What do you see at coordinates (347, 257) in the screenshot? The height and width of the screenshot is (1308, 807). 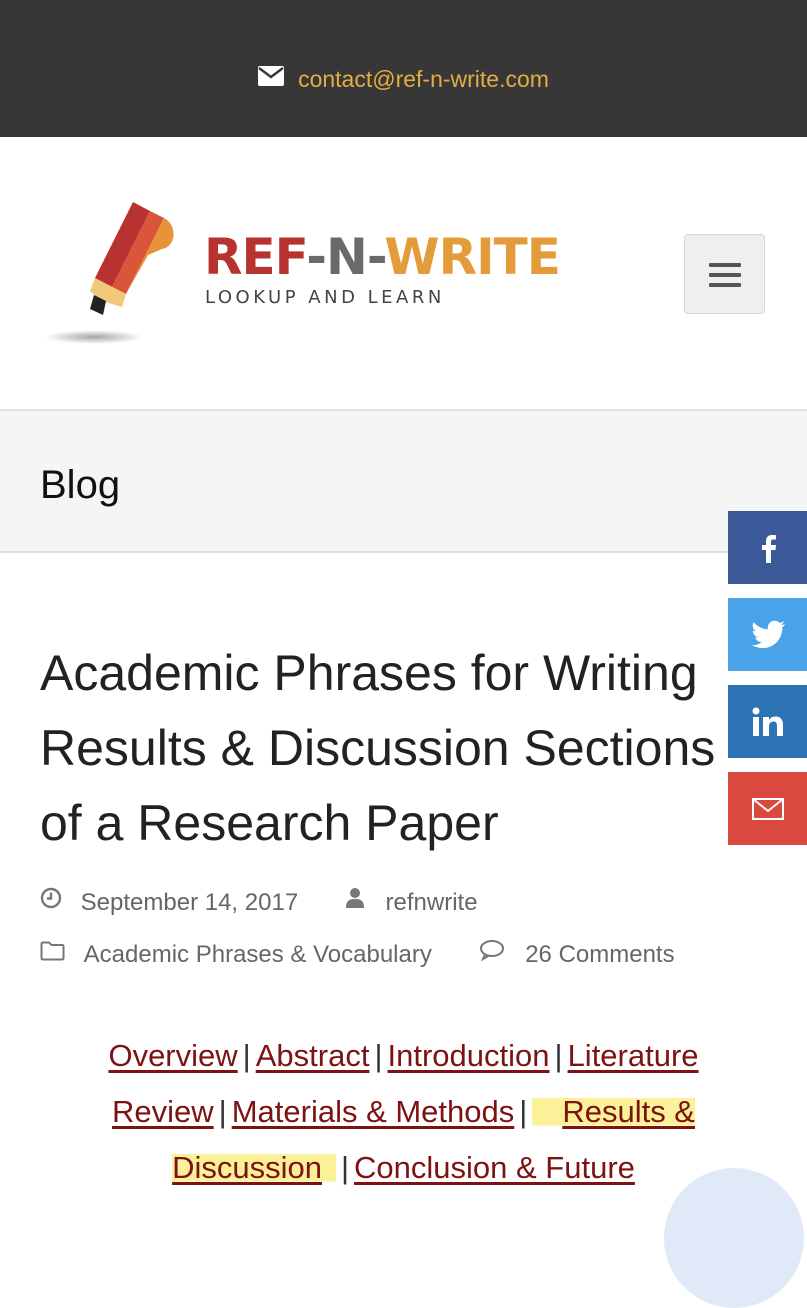 I see `brand-part-n: N` at bounding box center [347, 257].